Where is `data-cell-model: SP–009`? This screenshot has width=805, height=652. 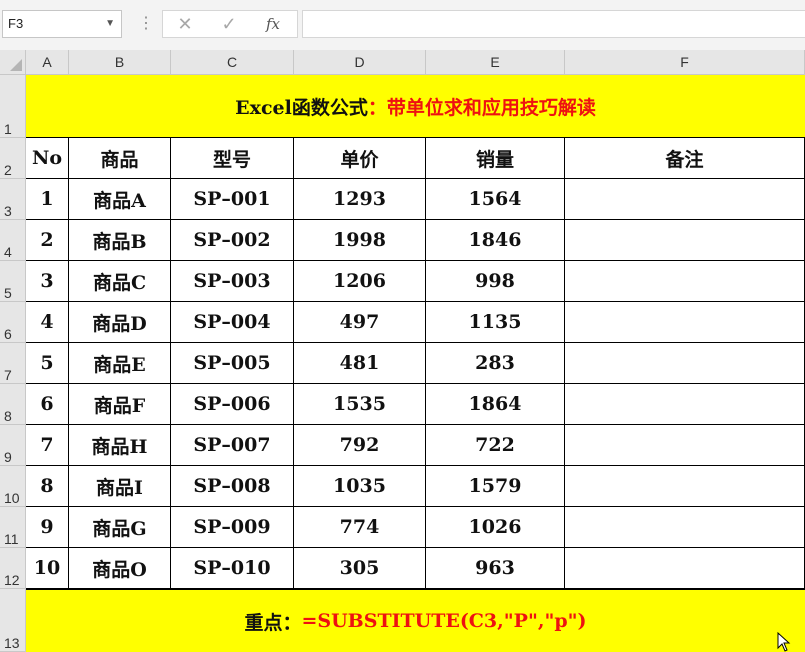
data-cell-model: SP–009 is located at coordinates (232, 527).